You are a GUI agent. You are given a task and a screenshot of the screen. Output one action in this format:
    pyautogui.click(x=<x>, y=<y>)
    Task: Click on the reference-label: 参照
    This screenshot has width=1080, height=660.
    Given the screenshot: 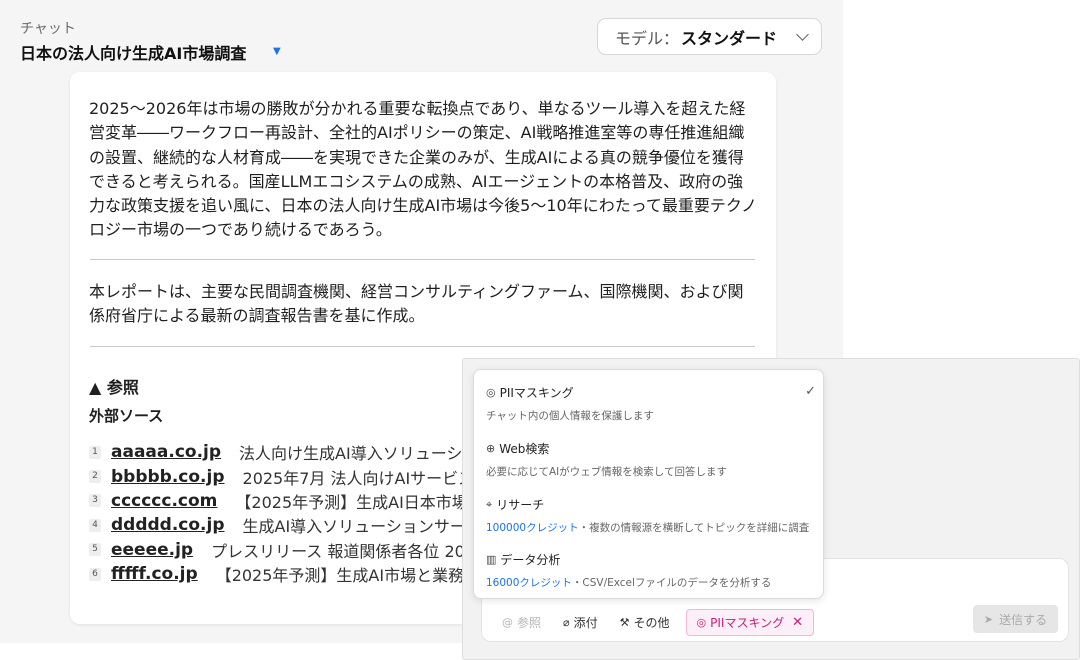 What is the action you would take?
    pyautogui.click(x=529, y=623)
    